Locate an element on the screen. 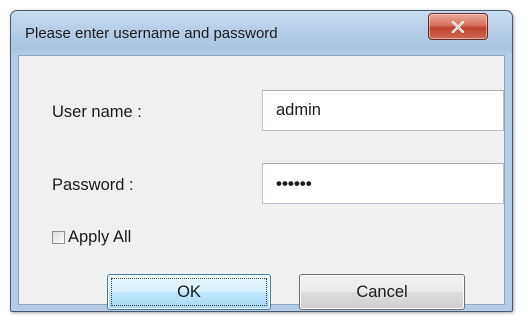  cancel-label: Cancel is located at coordinates (382, 291).